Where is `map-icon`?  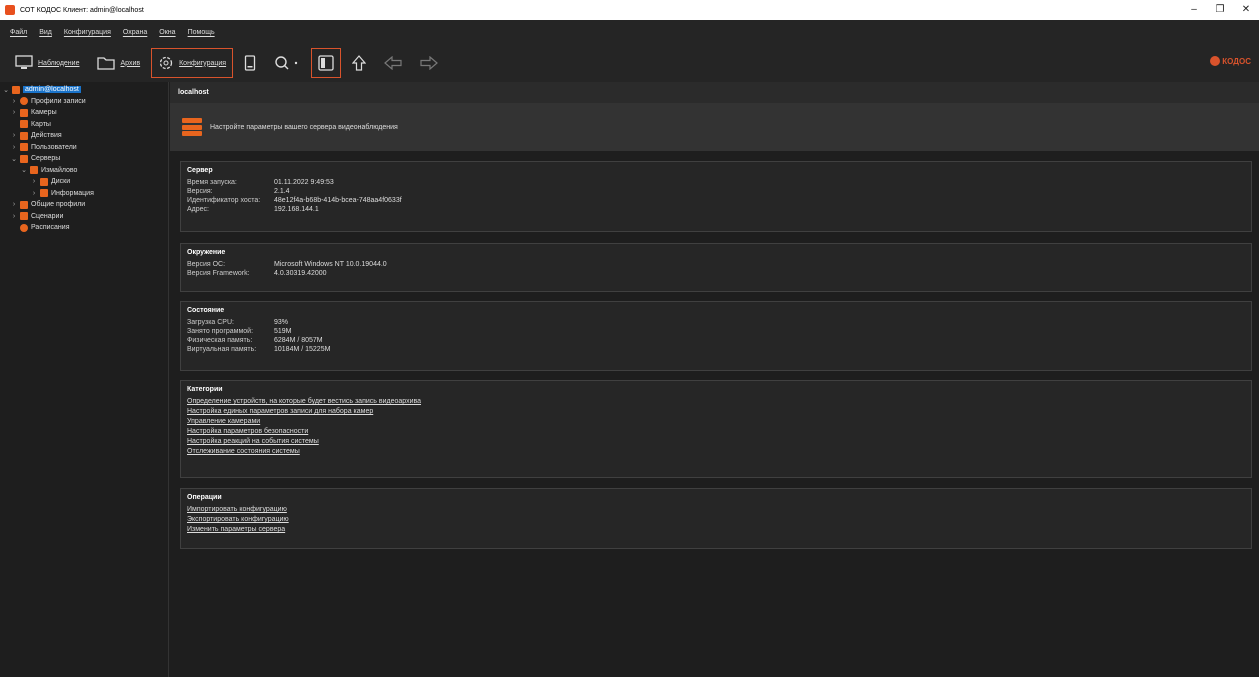
map-icon is located at coordinates (24, 124).